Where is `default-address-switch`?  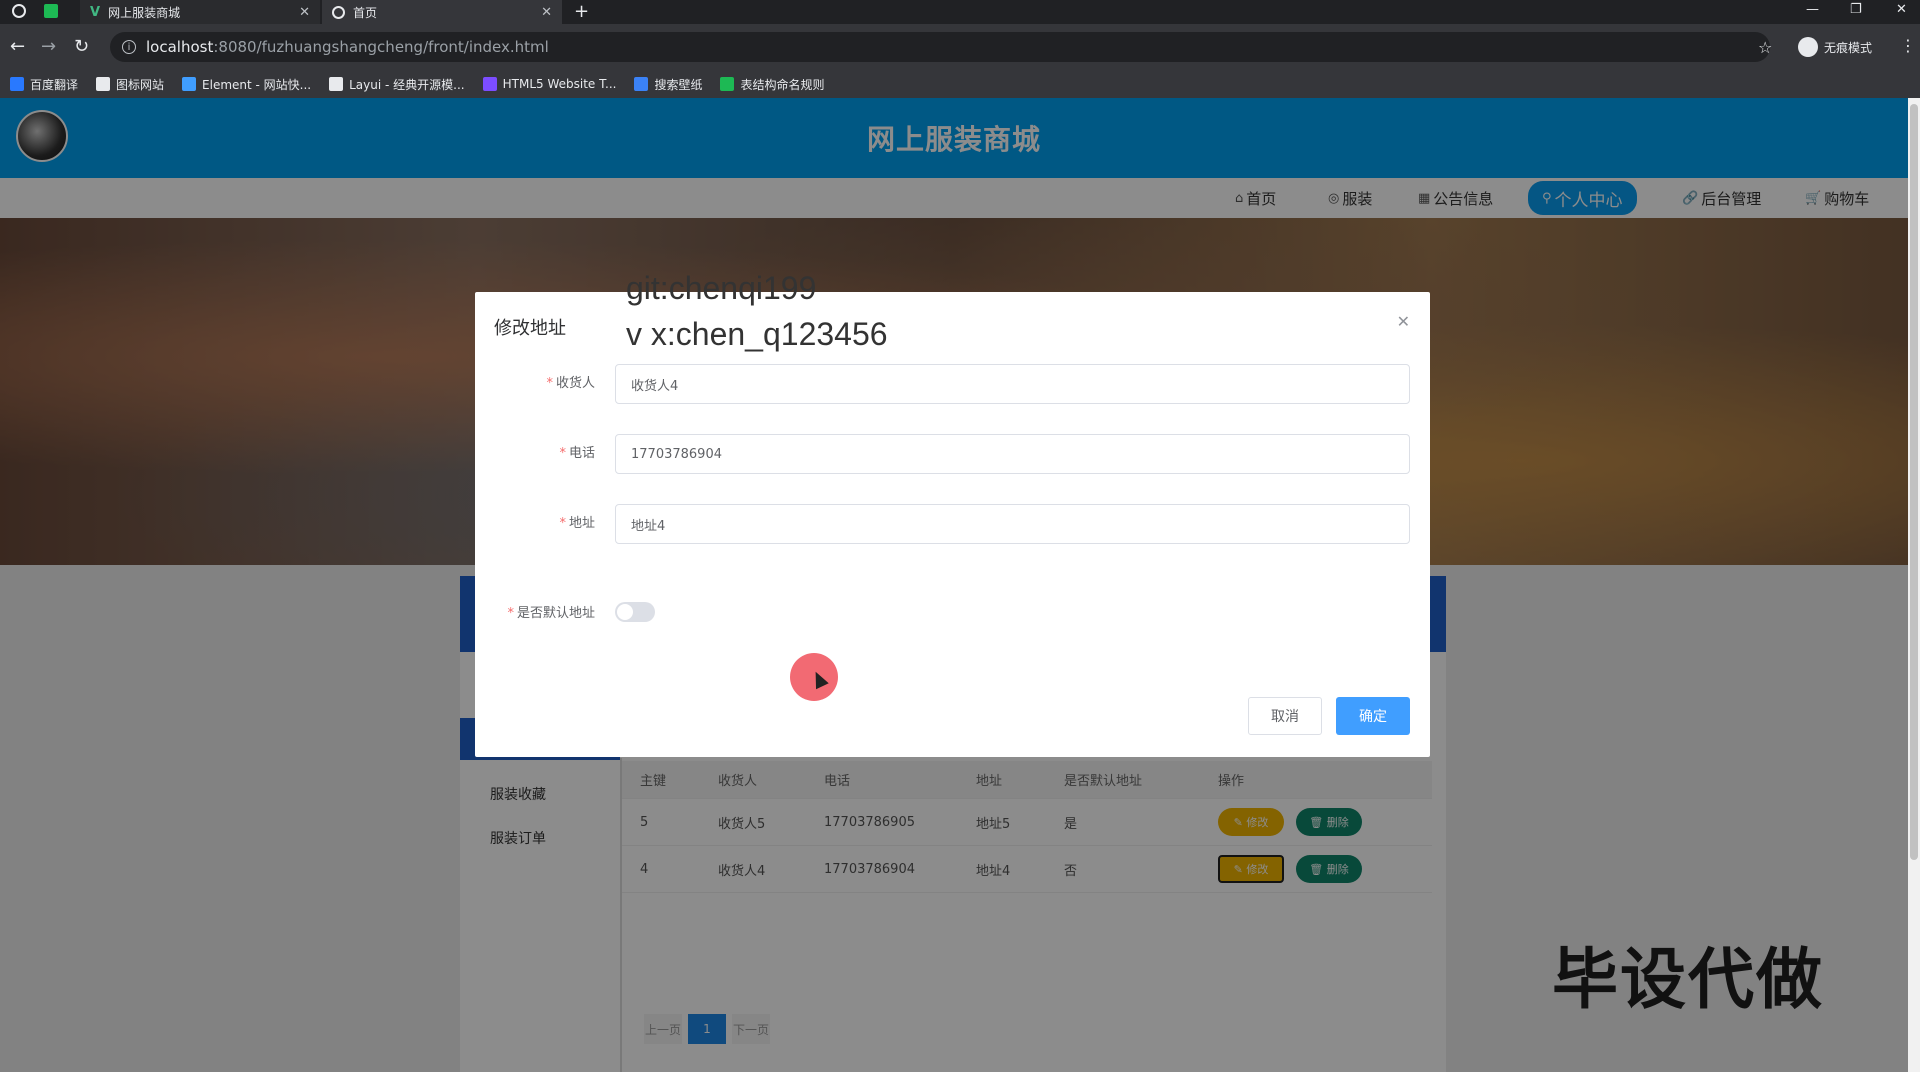 default-address-switch is located at coordinates (635, 612).